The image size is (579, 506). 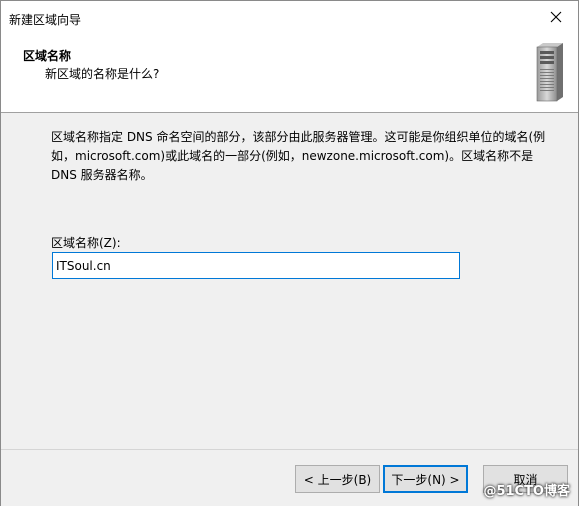 I want to click on zone-name-input, so click(x=256, y=265).